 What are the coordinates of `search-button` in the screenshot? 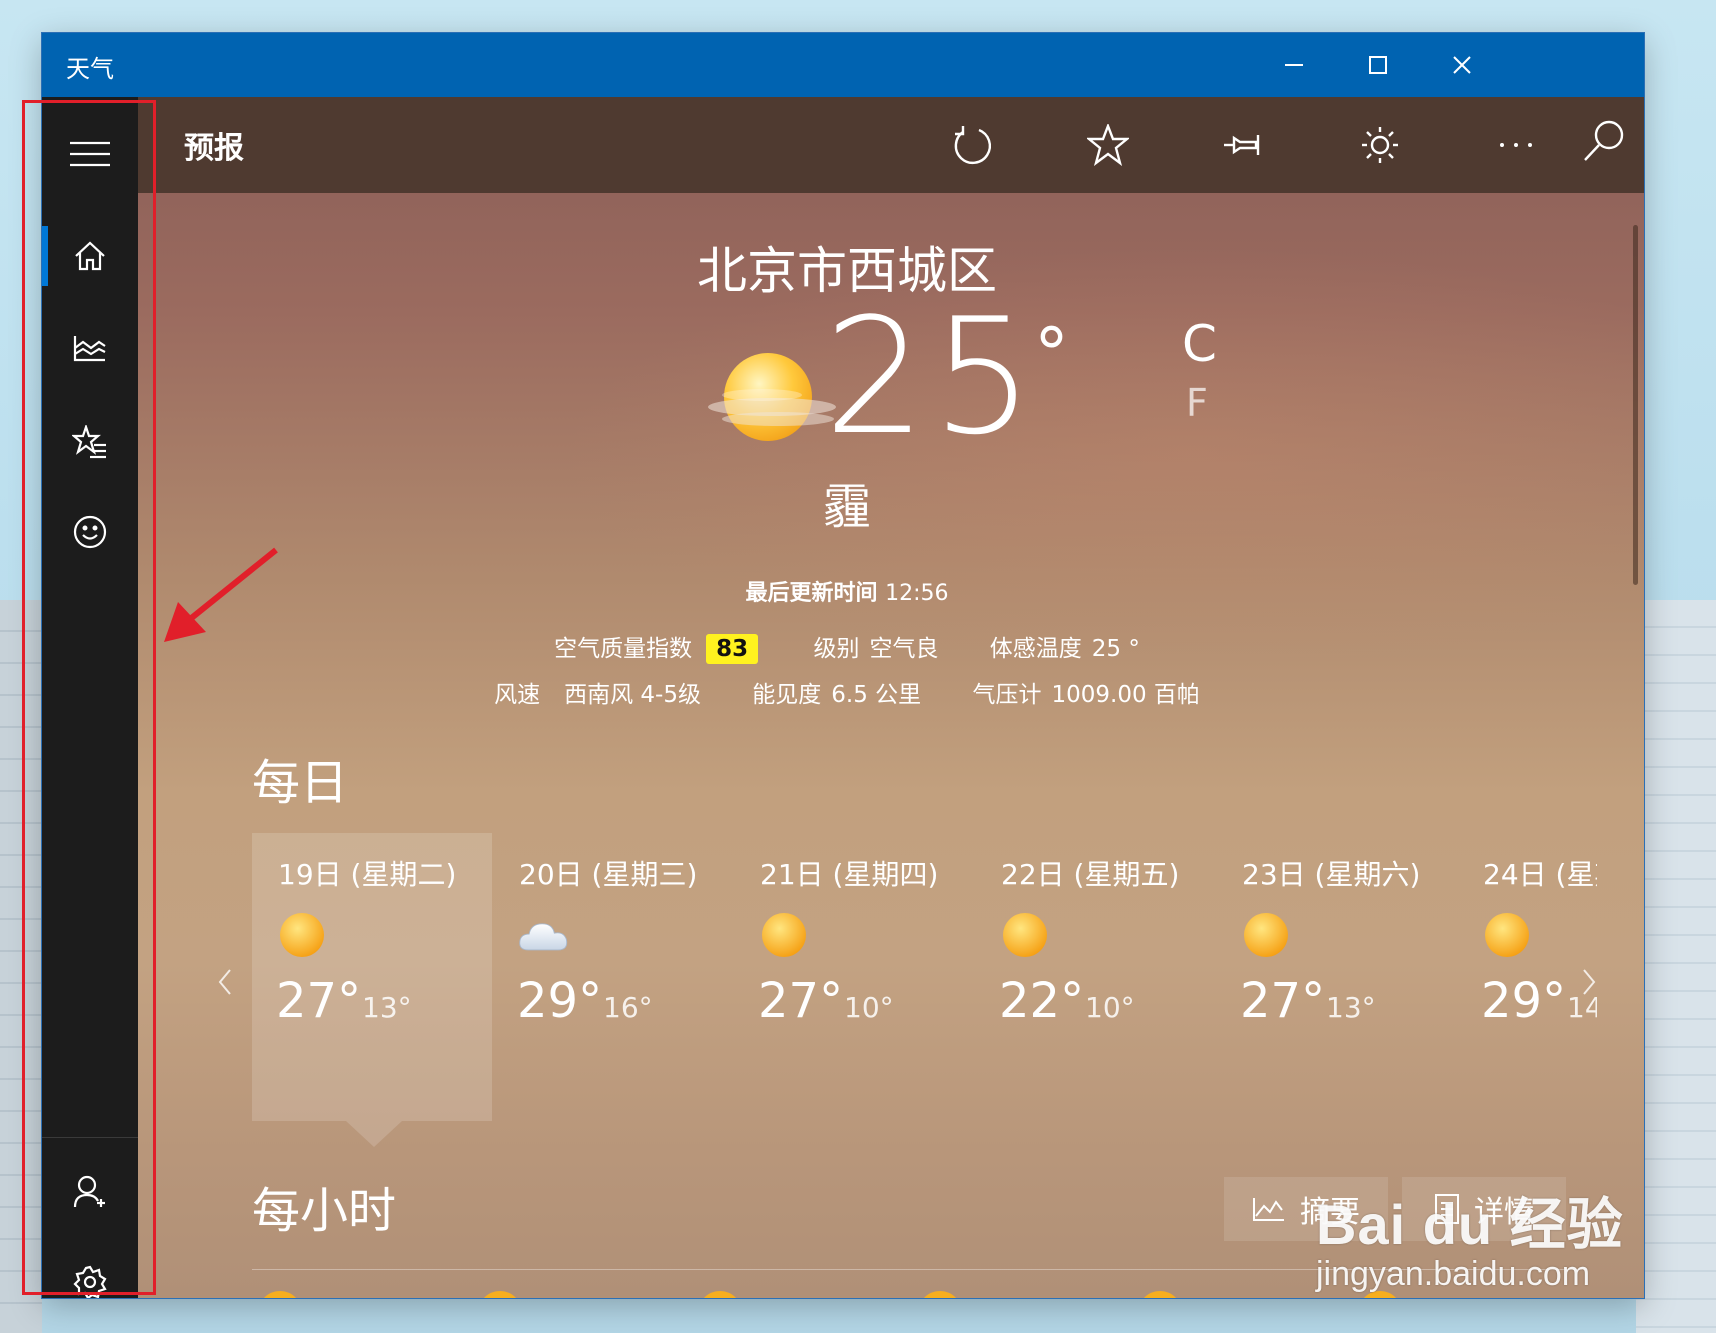 It's located at (1604, 141).